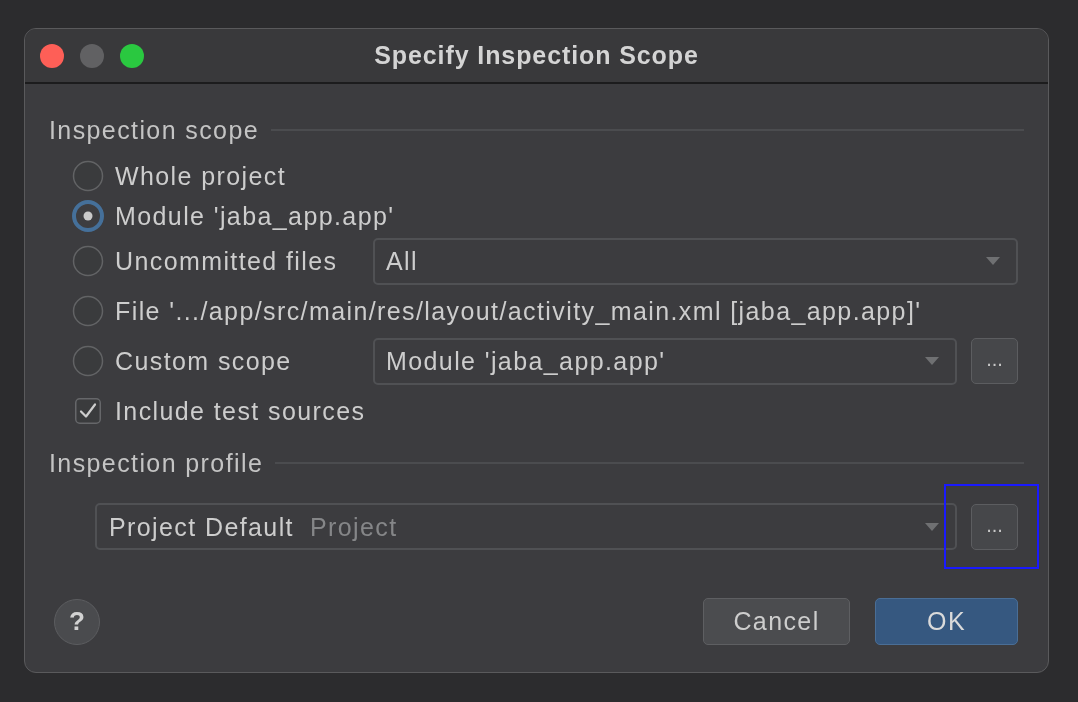  I want to click on dropdown: All, so click(695, 261).